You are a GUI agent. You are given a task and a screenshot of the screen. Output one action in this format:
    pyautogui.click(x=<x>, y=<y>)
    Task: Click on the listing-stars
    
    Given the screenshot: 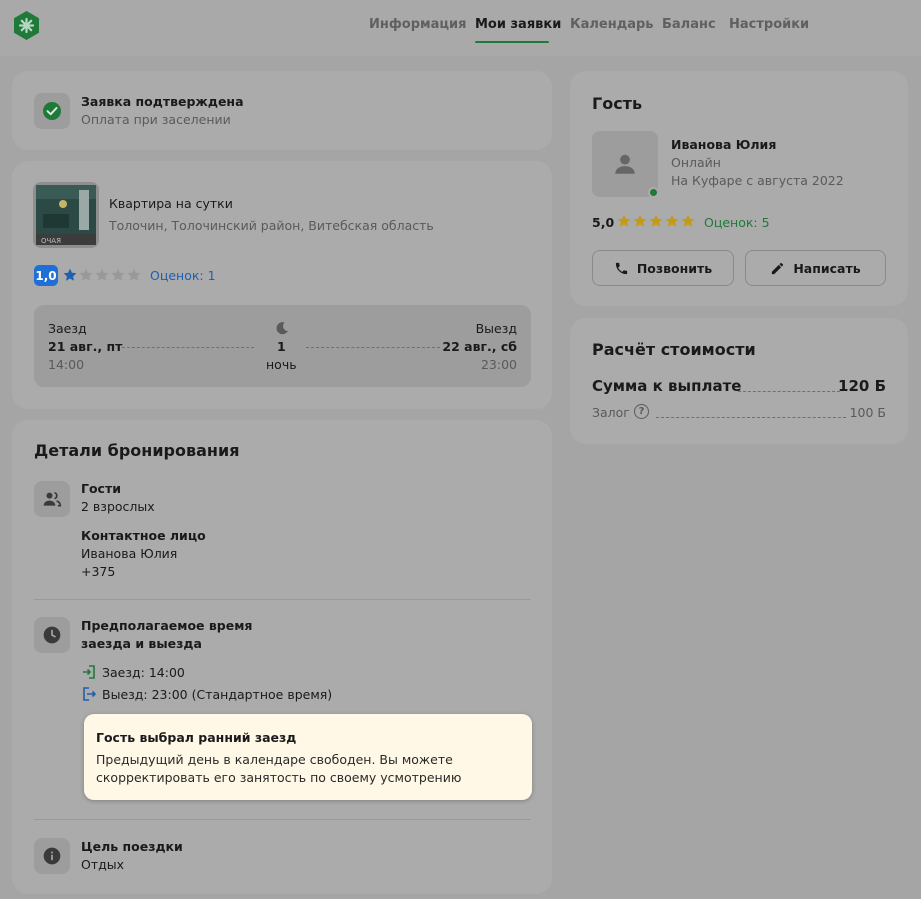 What is the action you would take?
    pyautogui.click(x=102, y=275)
    